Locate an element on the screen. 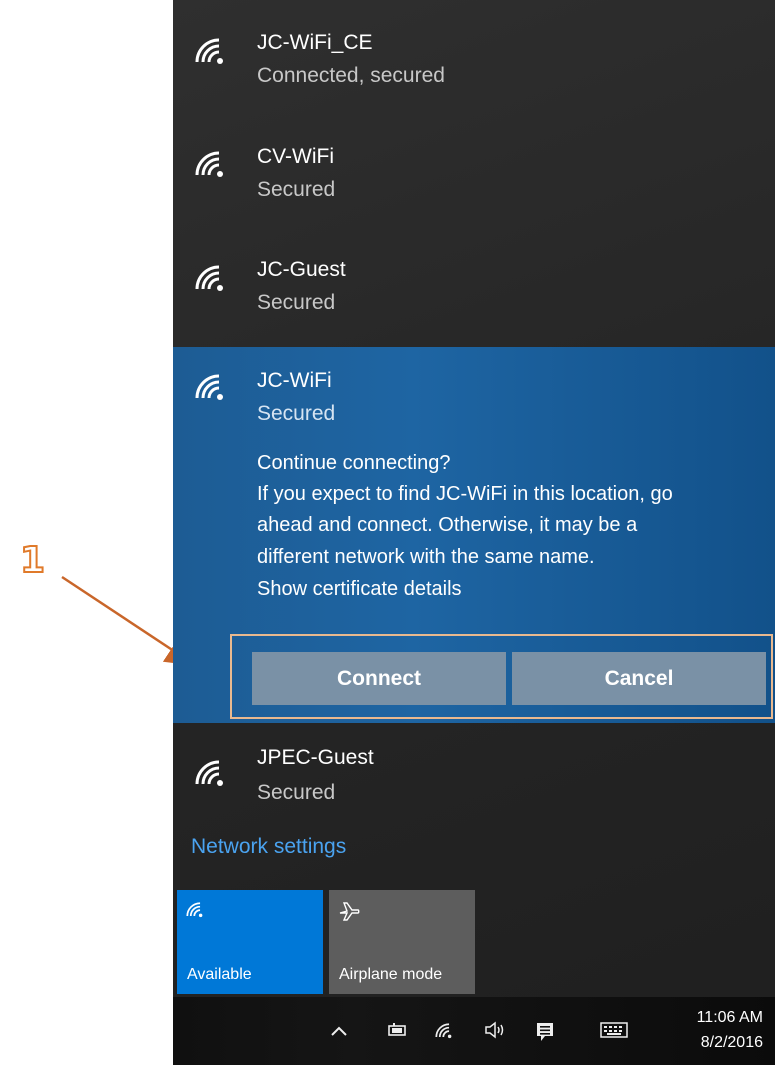  network-name: JC-WiFi is located at coordinates (294, 380).